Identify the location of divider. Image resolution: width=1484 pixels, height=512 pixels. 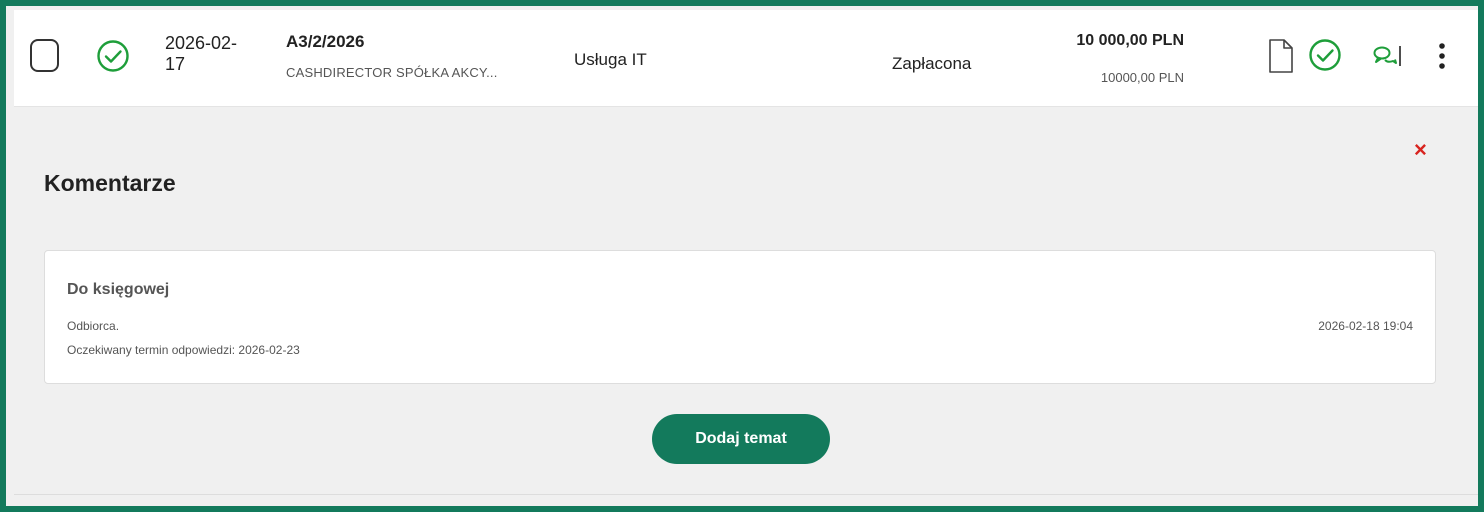
(746, 494).